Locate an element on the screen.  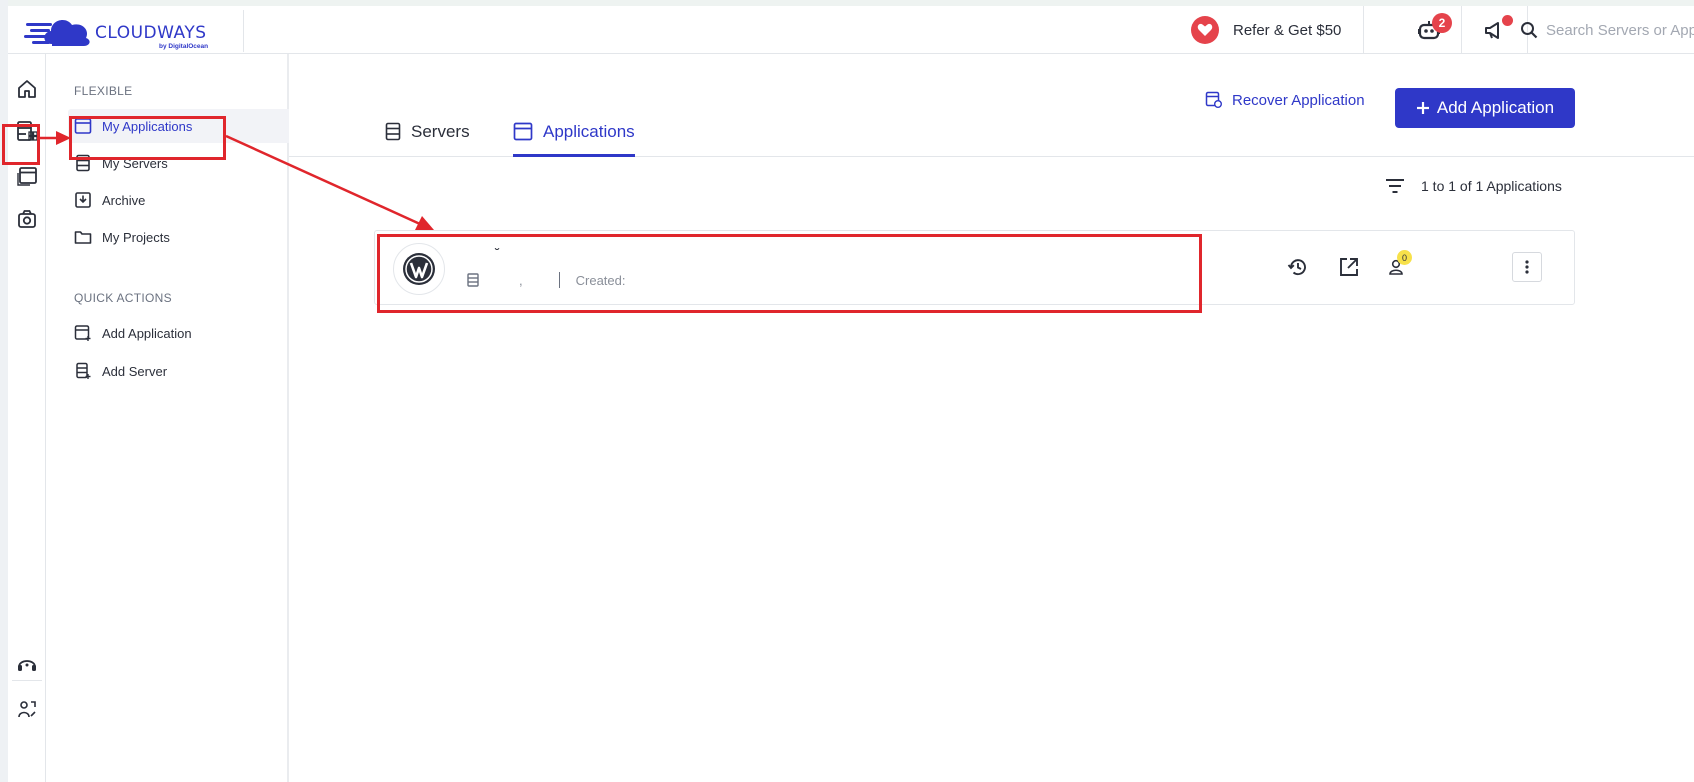
brand-name: CLOUDWAYS is located at coordinates (151, 33).